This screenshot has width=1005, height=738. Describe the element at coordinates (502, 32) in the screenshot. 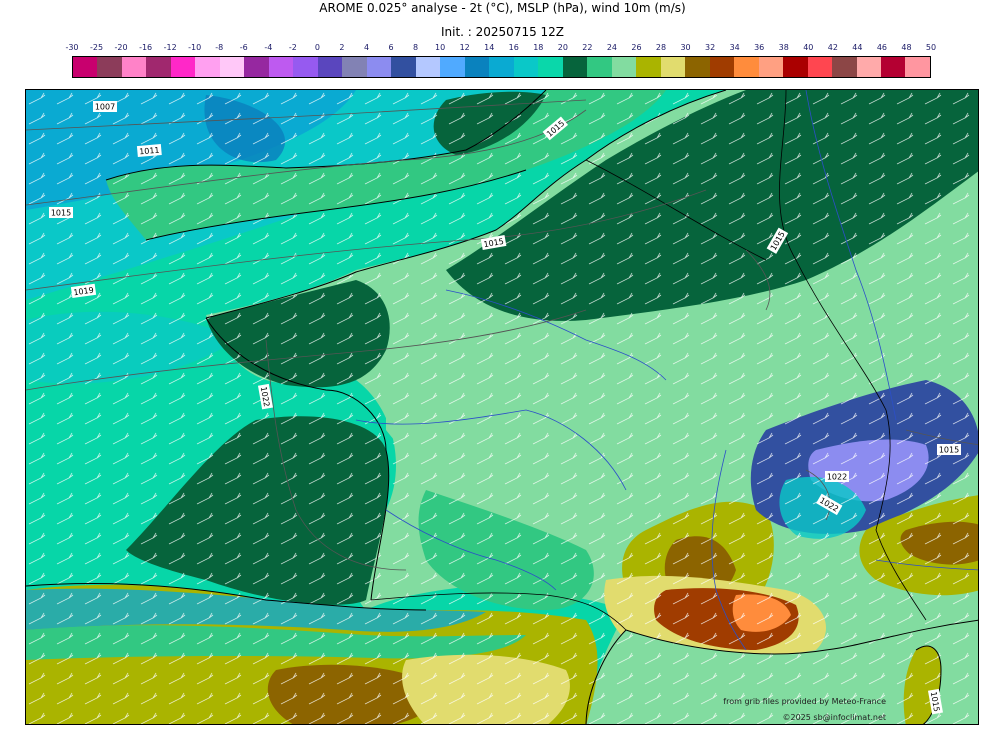

I see `init-time: Init. : 20250715 12Z` at that location.